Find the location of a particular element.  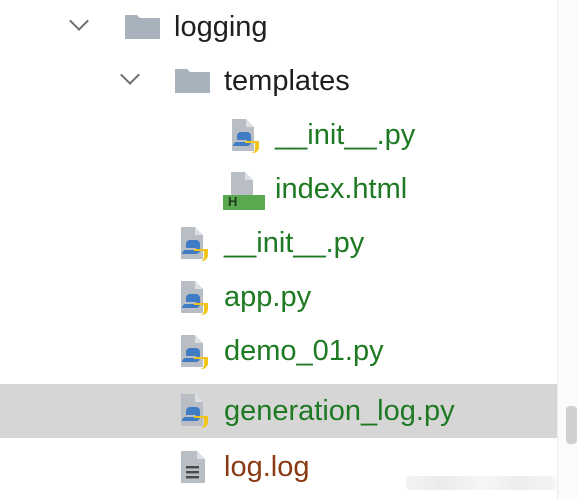

tree-item-init-py-templates: __init__.py is located at coordinates (278, 135).